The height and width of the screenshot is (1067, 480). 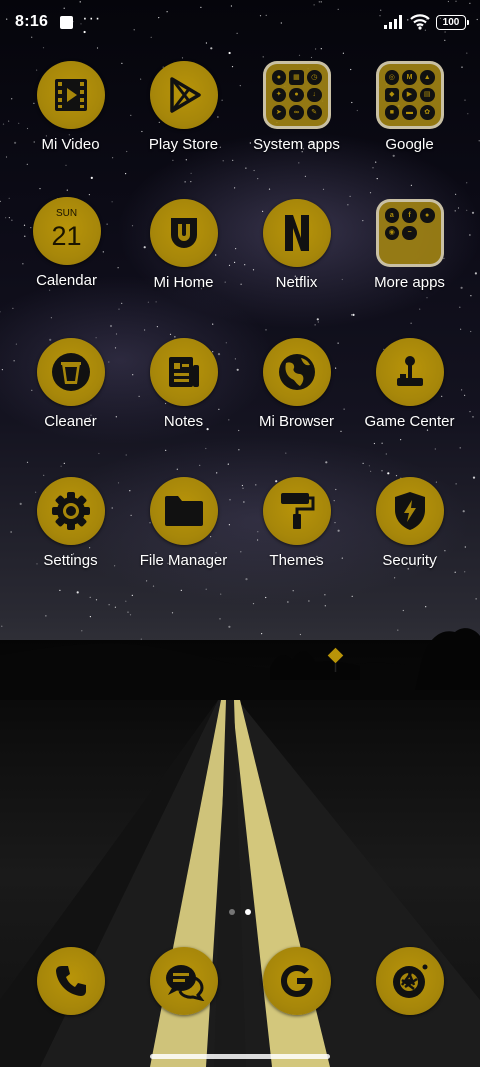 I want to click on calendar-date: 21, so click(x=66, y=236).